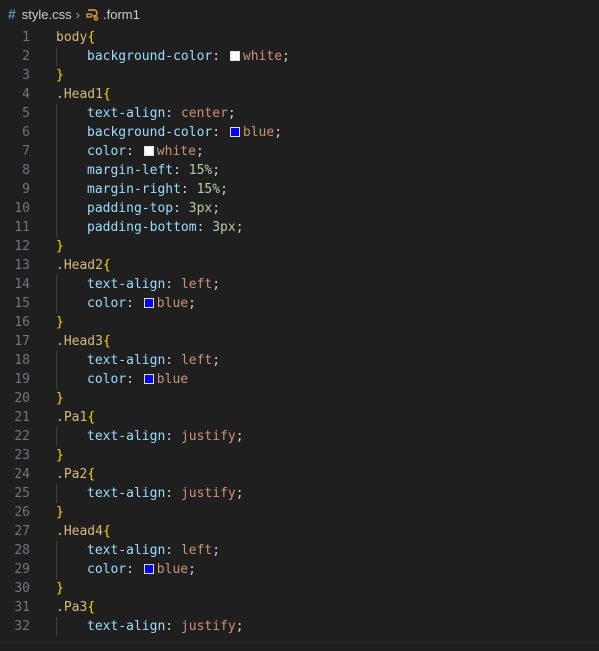 This screenshot has width=599, height=651. I want to click on css-property: padding-top, so click(130, 208).